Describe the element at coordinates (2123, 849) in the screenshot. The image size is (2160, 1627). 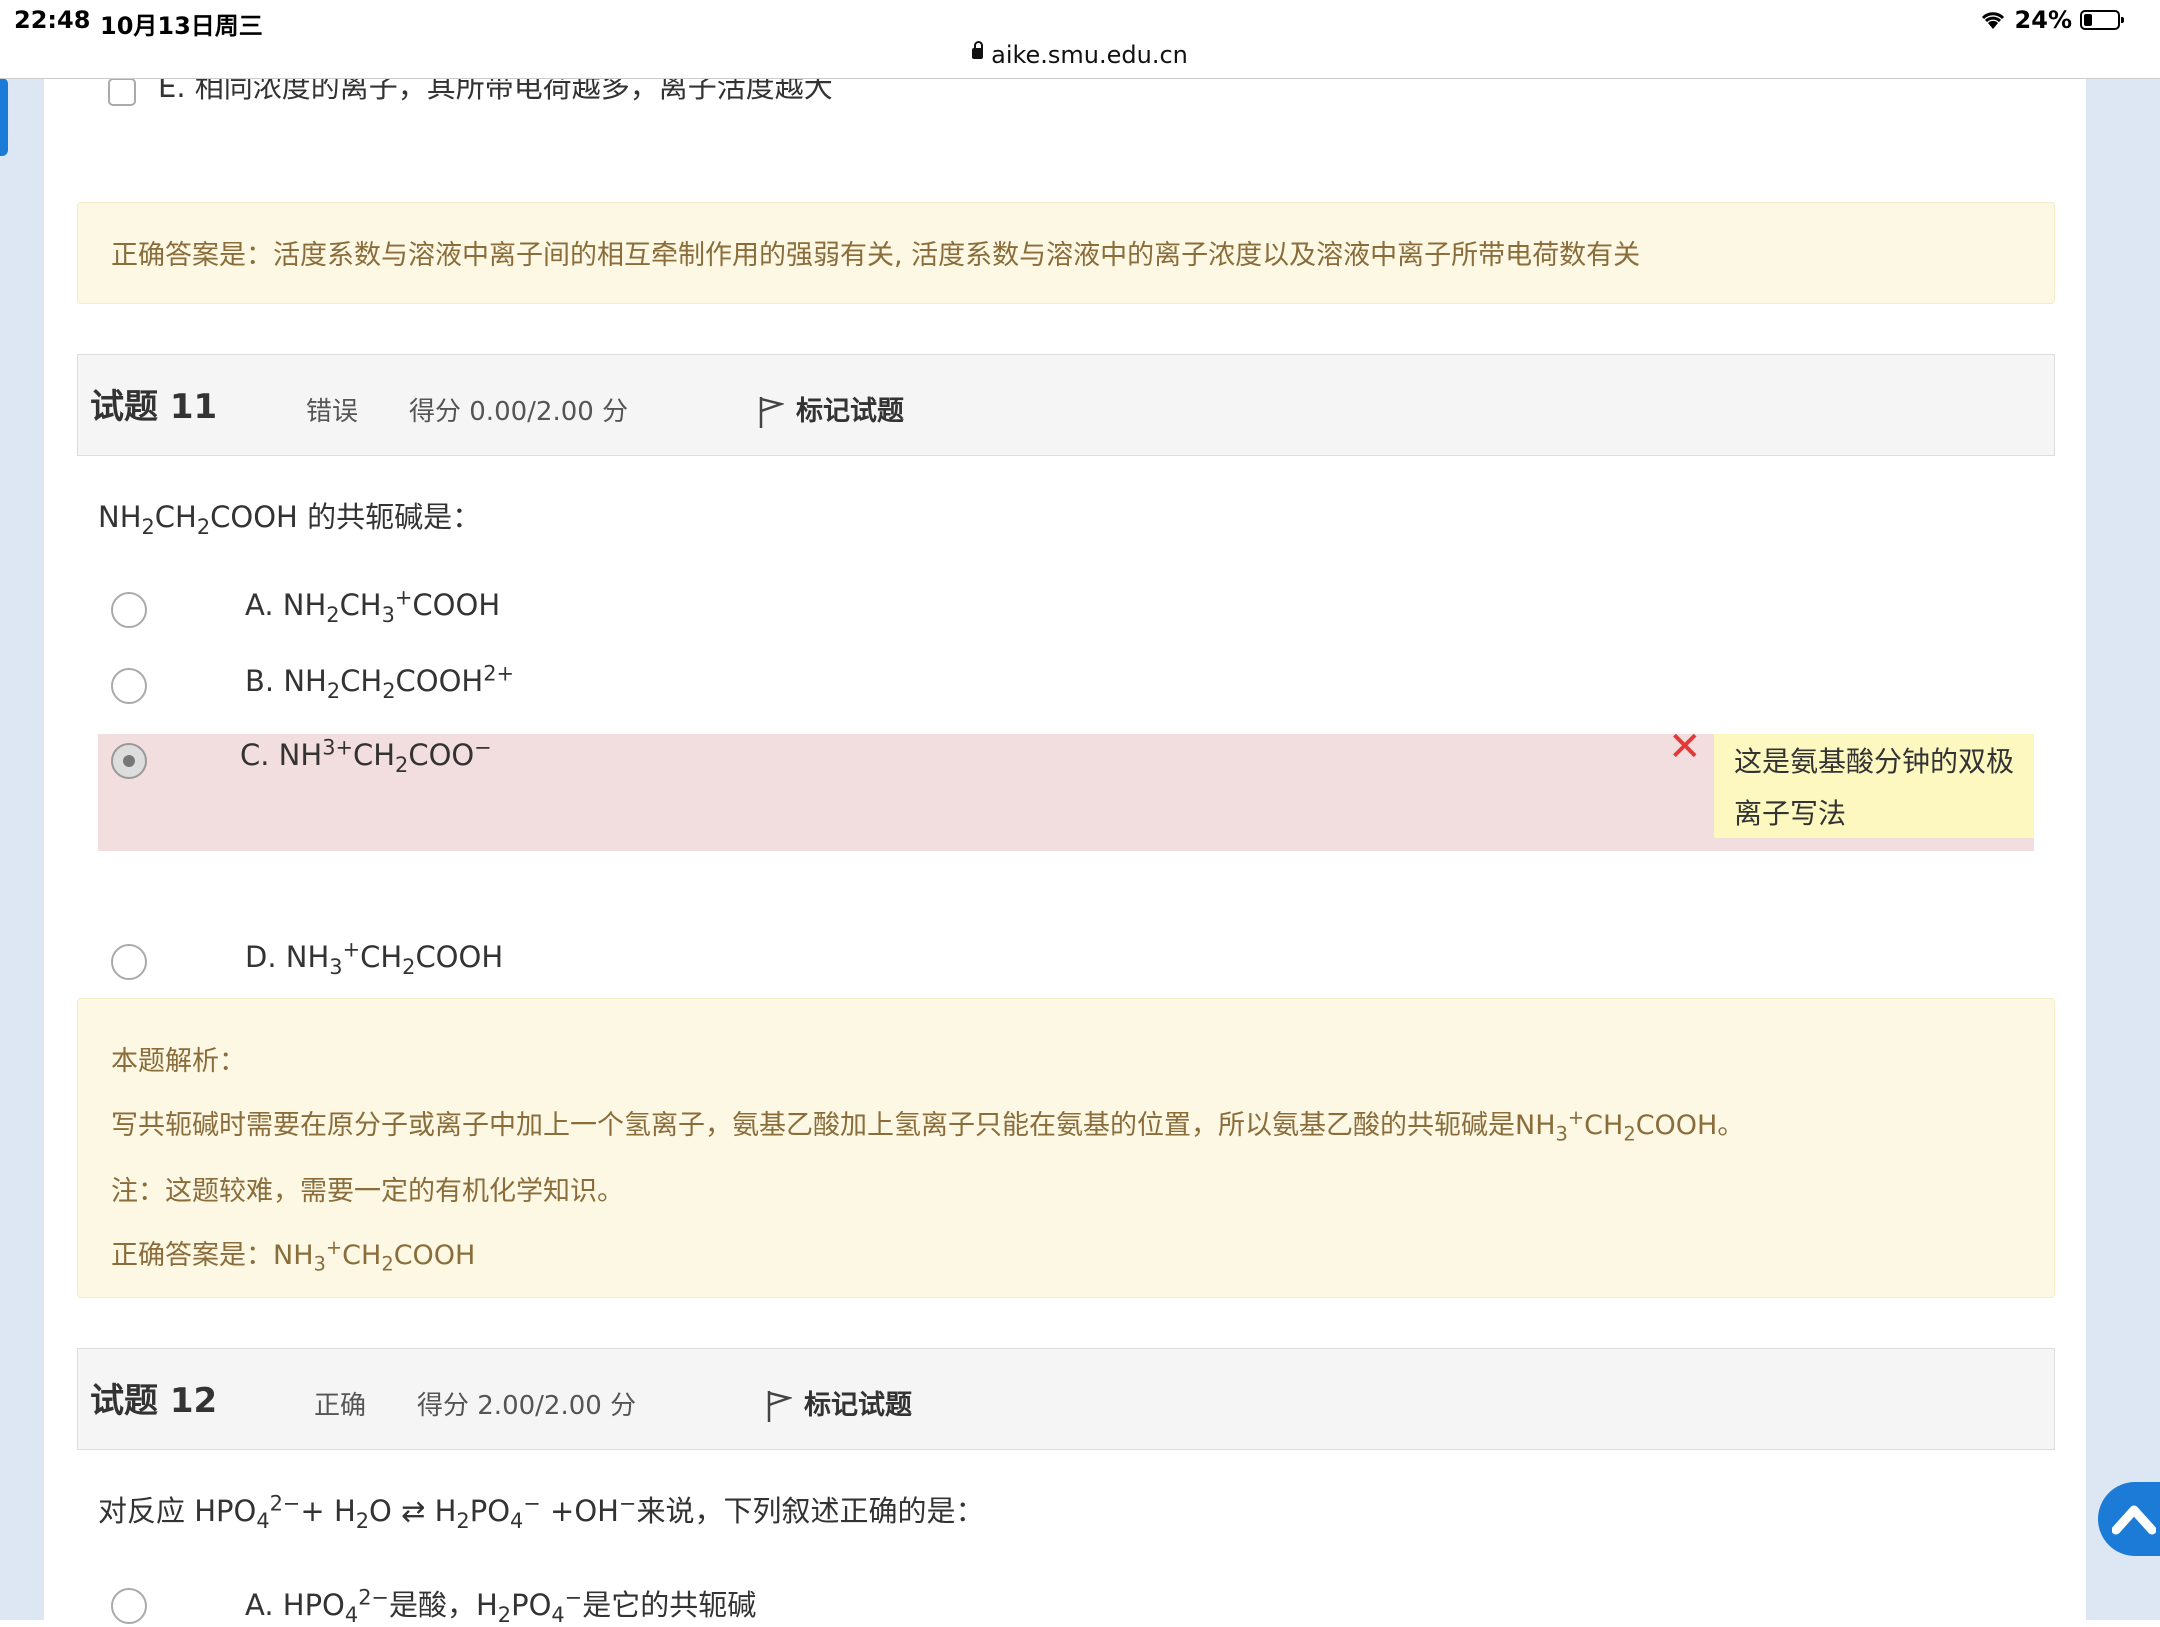
I see `page-right-margin` at that location.